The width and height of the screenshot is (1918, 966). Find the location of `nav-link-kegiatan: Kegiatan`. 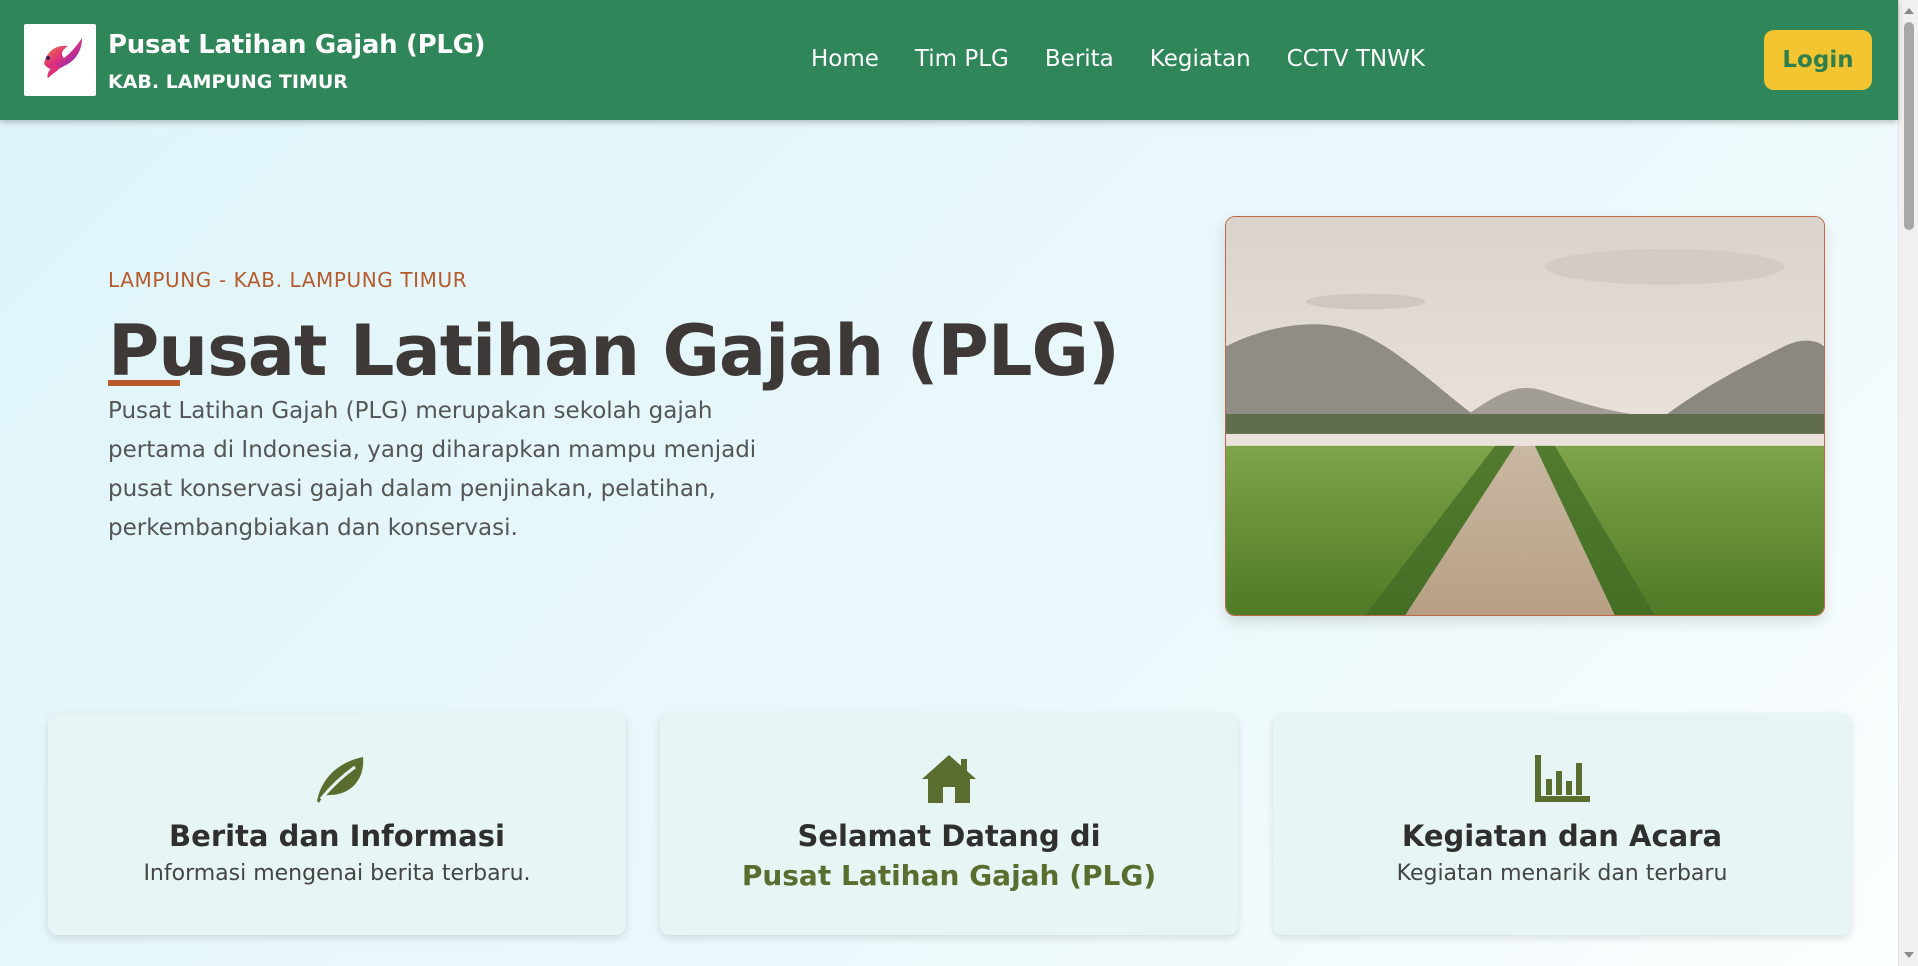

nav-link-kegiatan: Kegiatan is located at coordinates (1200, 59).